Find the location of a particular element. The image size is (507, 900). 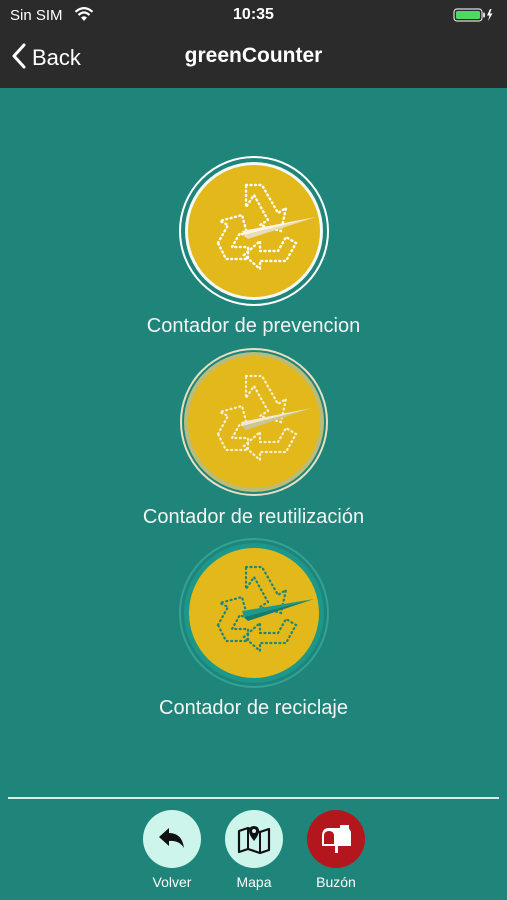

divider is located at coordinates (253, 798).